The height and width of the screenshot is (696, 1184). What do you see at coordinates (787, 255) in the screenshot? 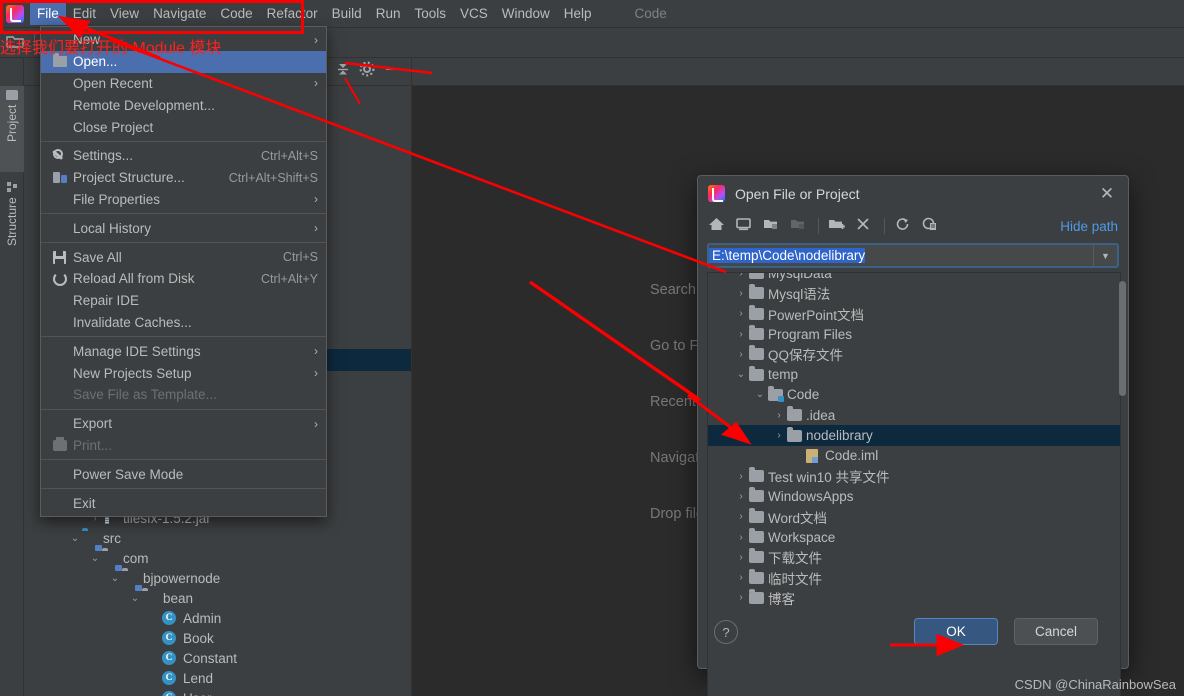
I see `path-input: E:\temp\Code\nodelibrary` at bounding box center [787, 255].